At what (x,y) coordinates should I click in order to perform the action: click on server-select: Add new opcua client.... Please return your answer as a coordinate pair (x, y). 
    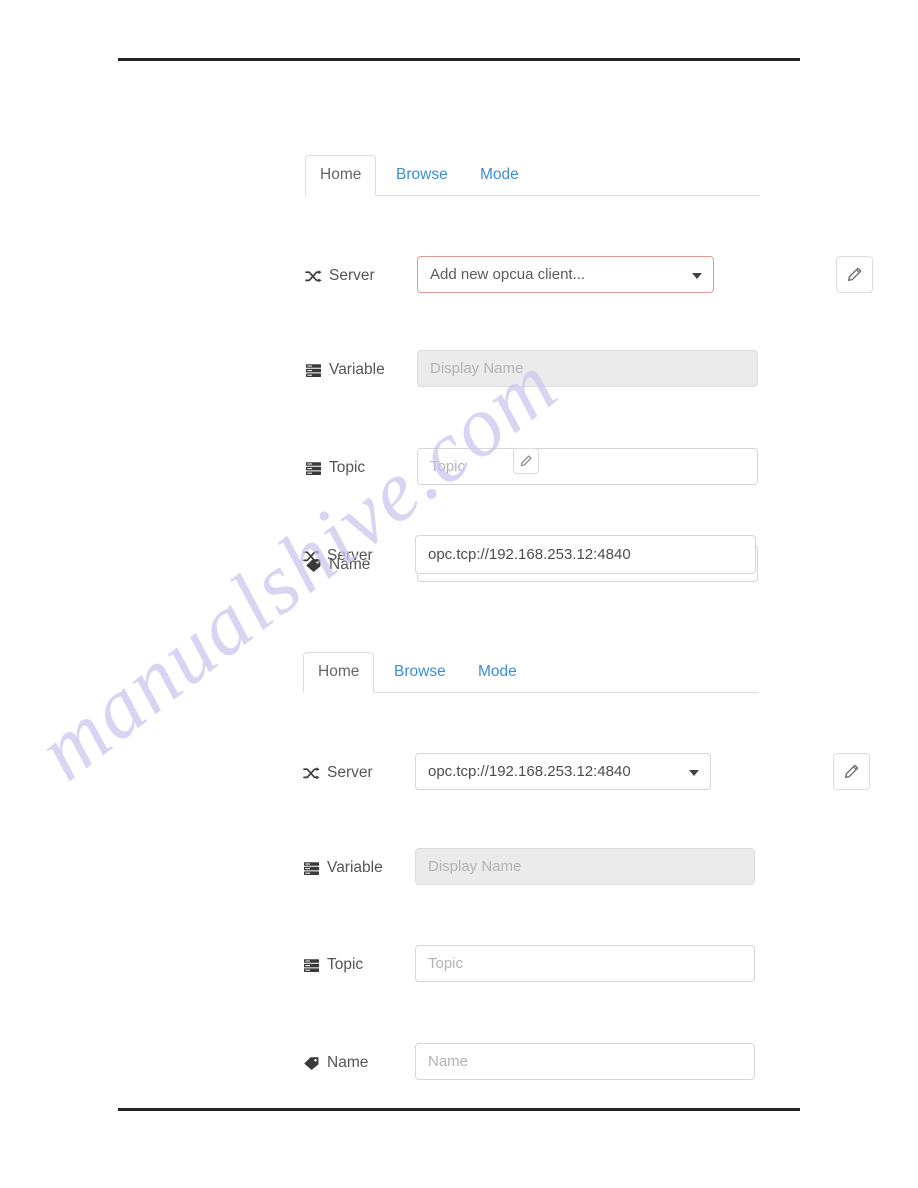
    Looking at the image, I should click on (565, 274).